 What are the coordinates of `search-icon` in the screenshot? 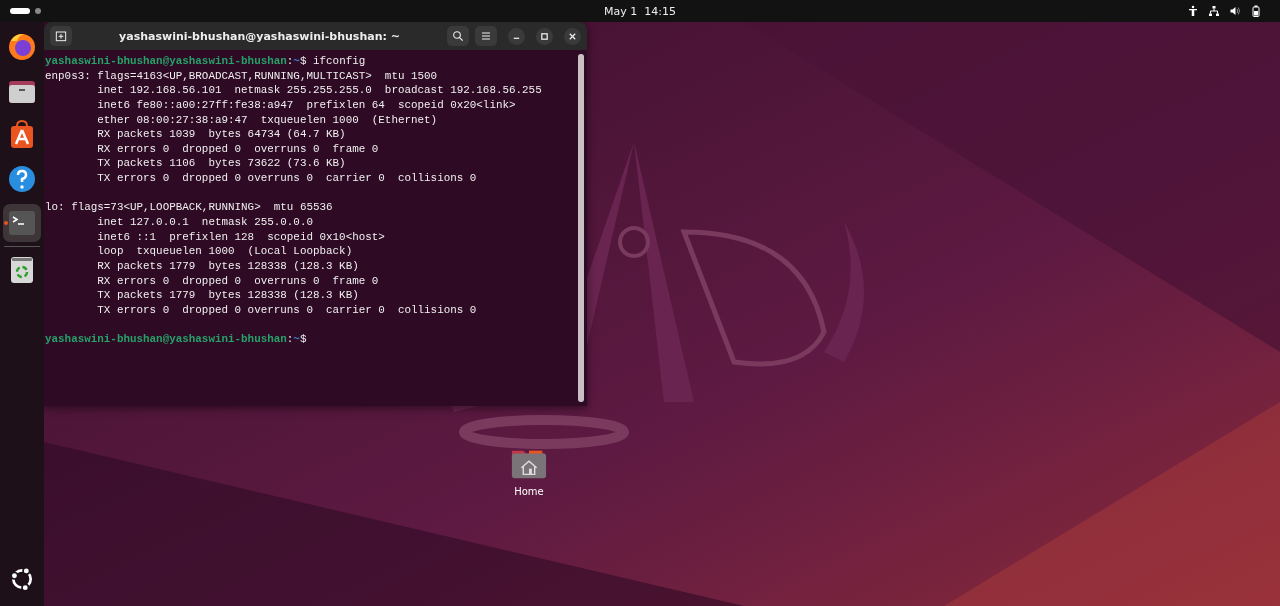 It's located at (458, 36).